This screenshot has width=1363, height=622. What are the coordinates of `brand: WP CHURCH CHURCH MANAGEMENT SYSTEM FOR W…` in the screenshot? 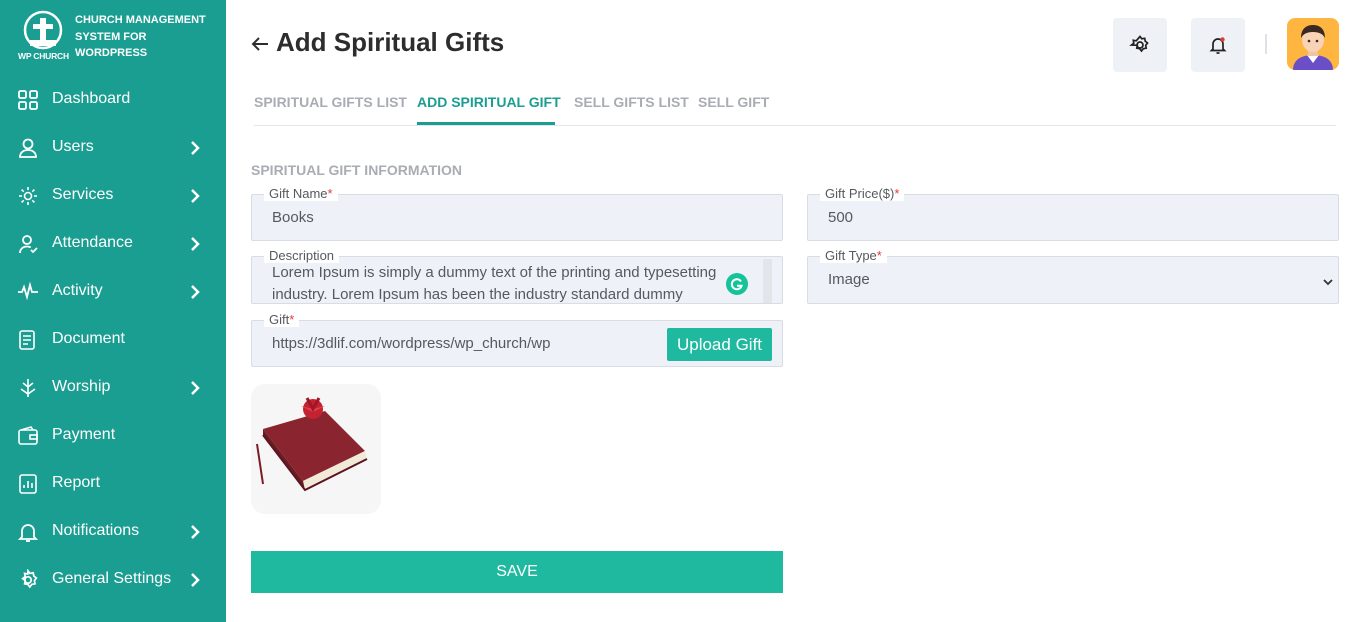 It's located at (116, 38).